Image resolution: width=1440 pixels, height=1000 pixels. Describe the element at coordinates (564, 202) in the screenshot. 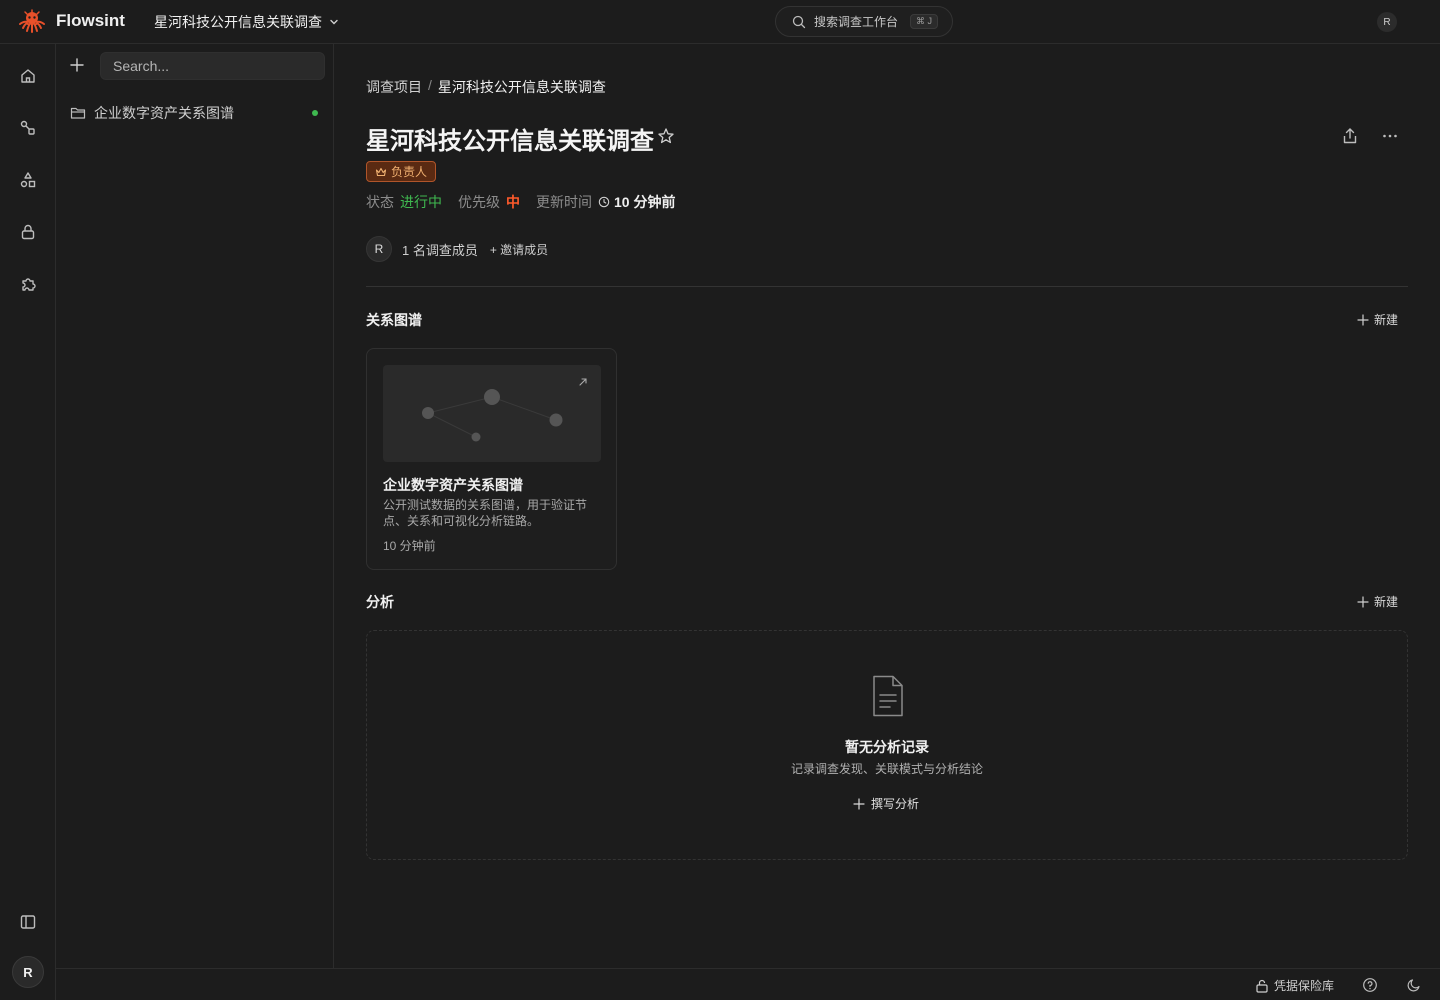

I see `updated-label: 更新时间` at that location.